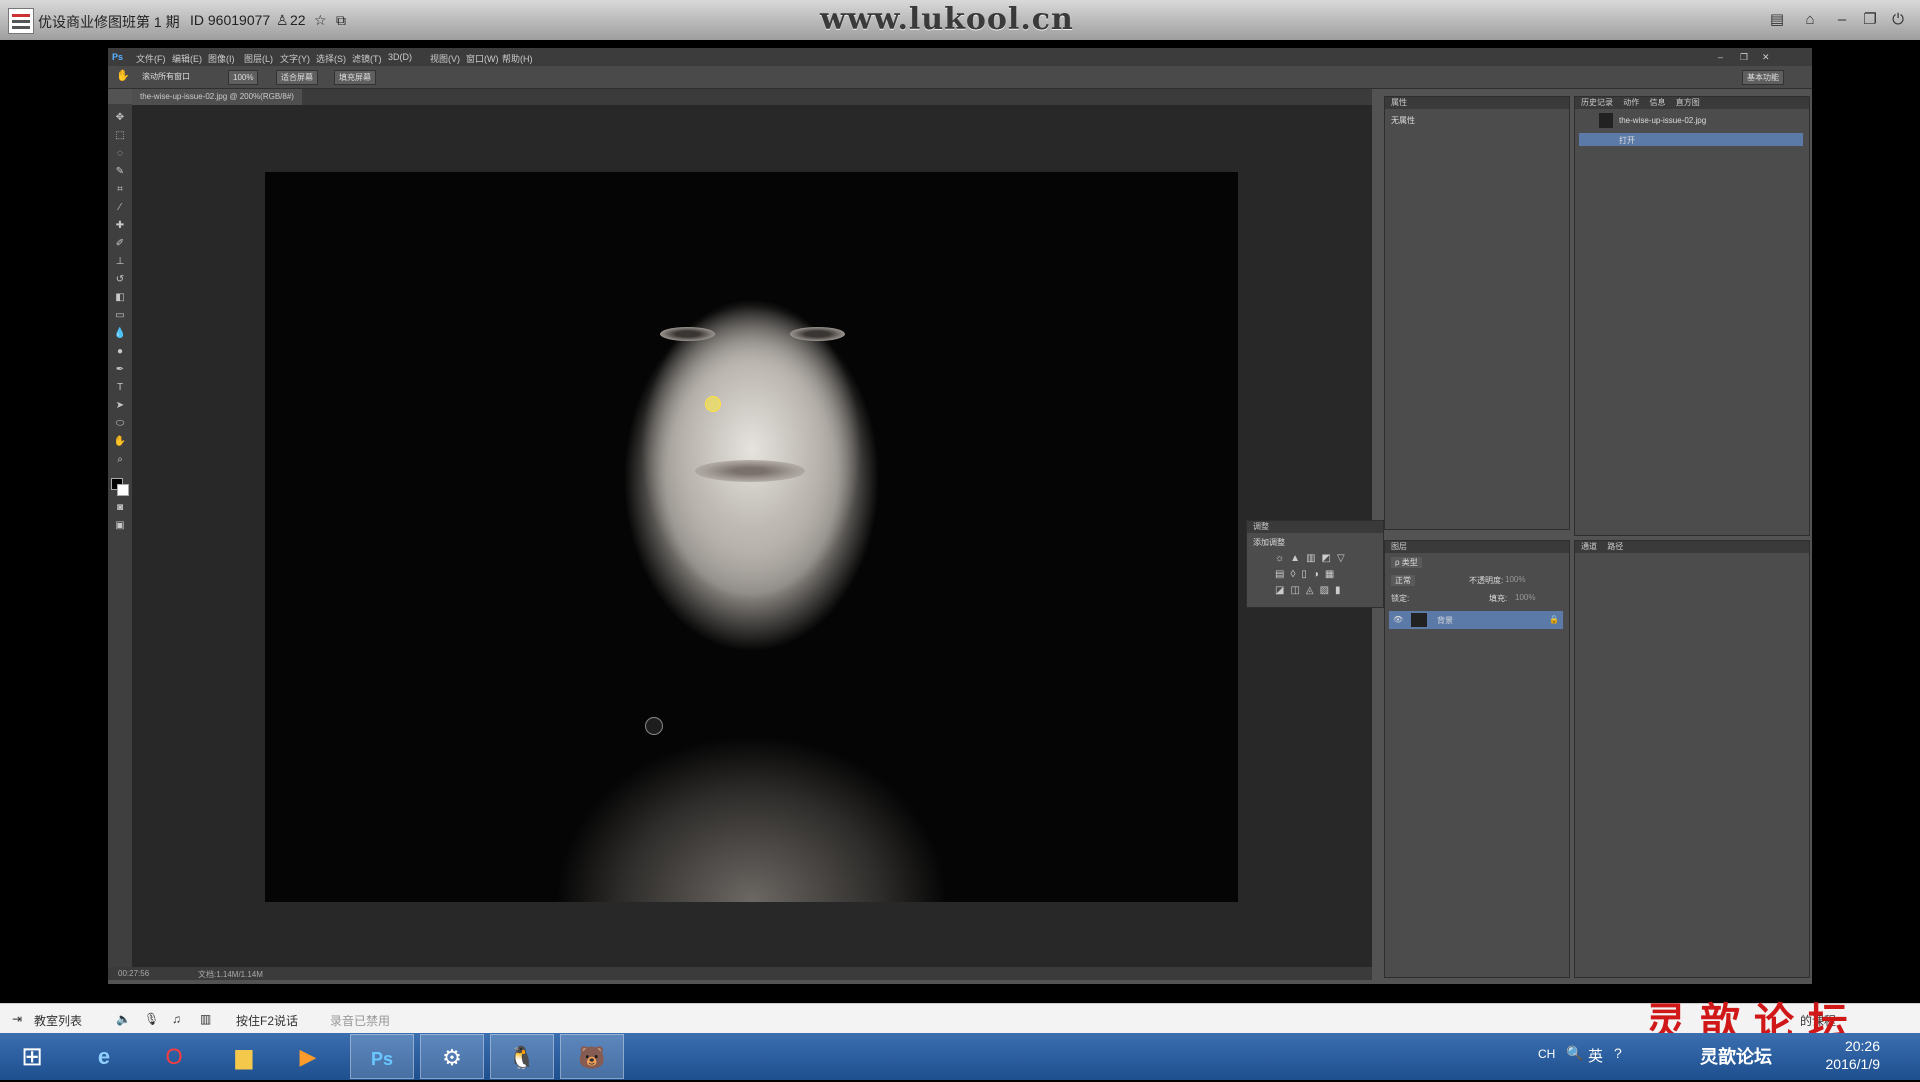 The height and width of the screenshot is (1082, 1920). I want to click on properties-tab: 属性, so click(1477, 103).